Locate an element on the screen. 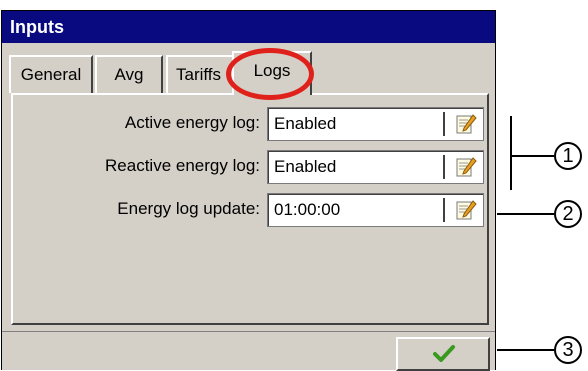 This screenshot has width=588, height=371. checkmark-icon is located at coordinates (444, 353).